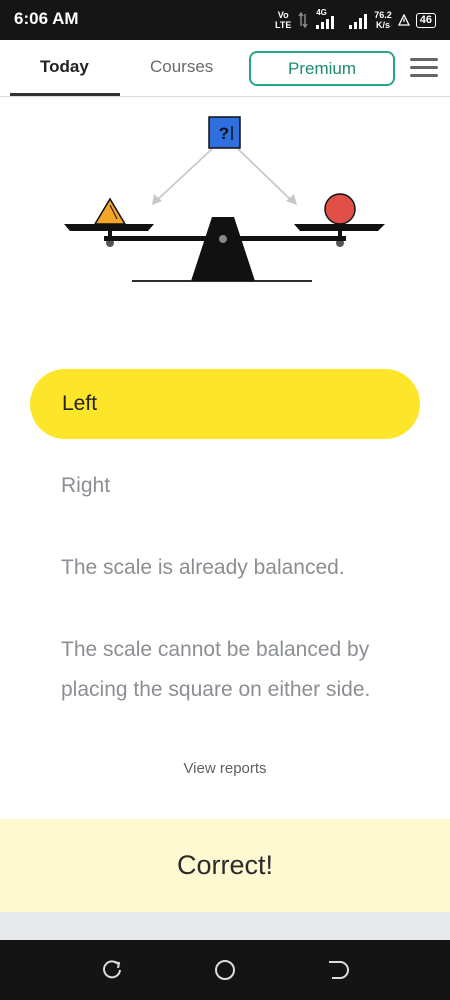 The width and height of the screenshot is (450, 1000). What do you see at coordinates (225, 486) in the screenshot?
I see `answer-option-right: Right` at bounding box center [225, 486].